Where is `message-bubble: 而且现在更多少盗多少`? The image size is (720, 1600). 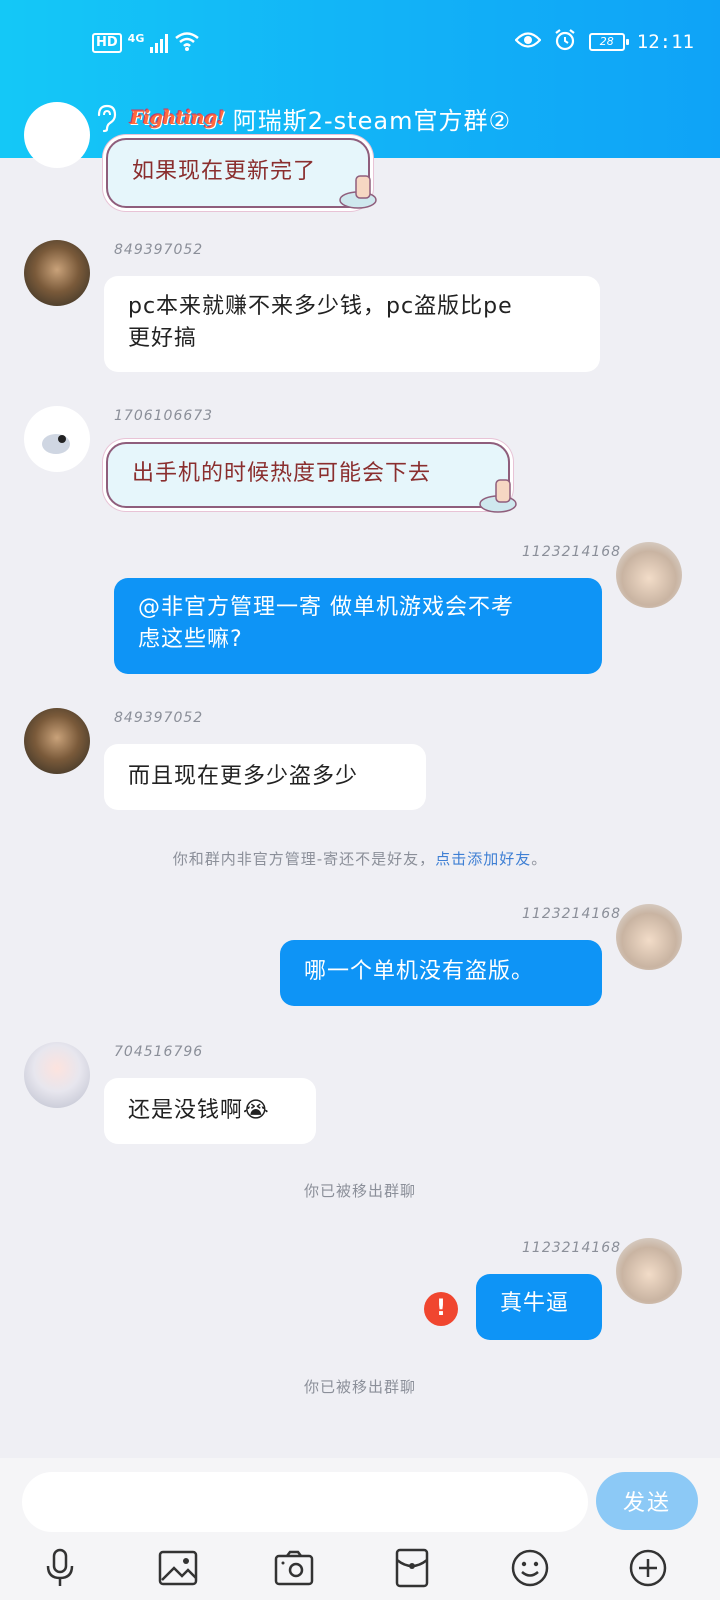
message-bubble: 而且现在更多少盗多少 is located at coordinates (265, 777).